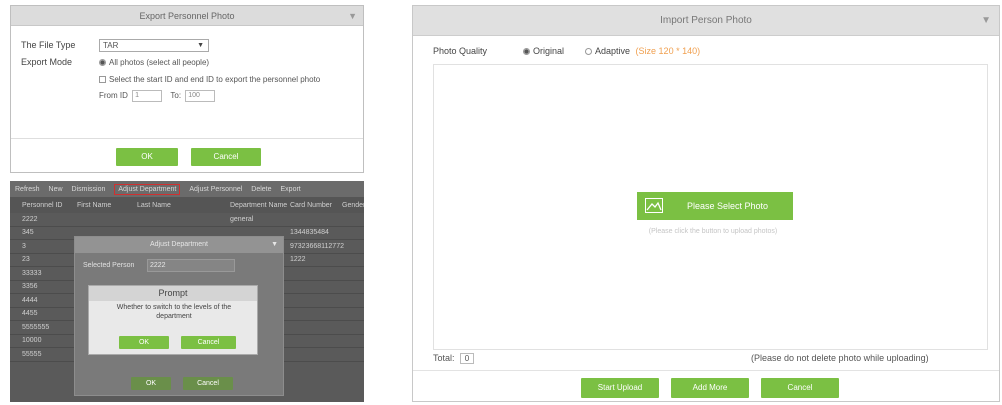 Image resolution: width=1002 pixels, height=405 pixels. I want to click on col-department: Department Name, so click(260, 205).